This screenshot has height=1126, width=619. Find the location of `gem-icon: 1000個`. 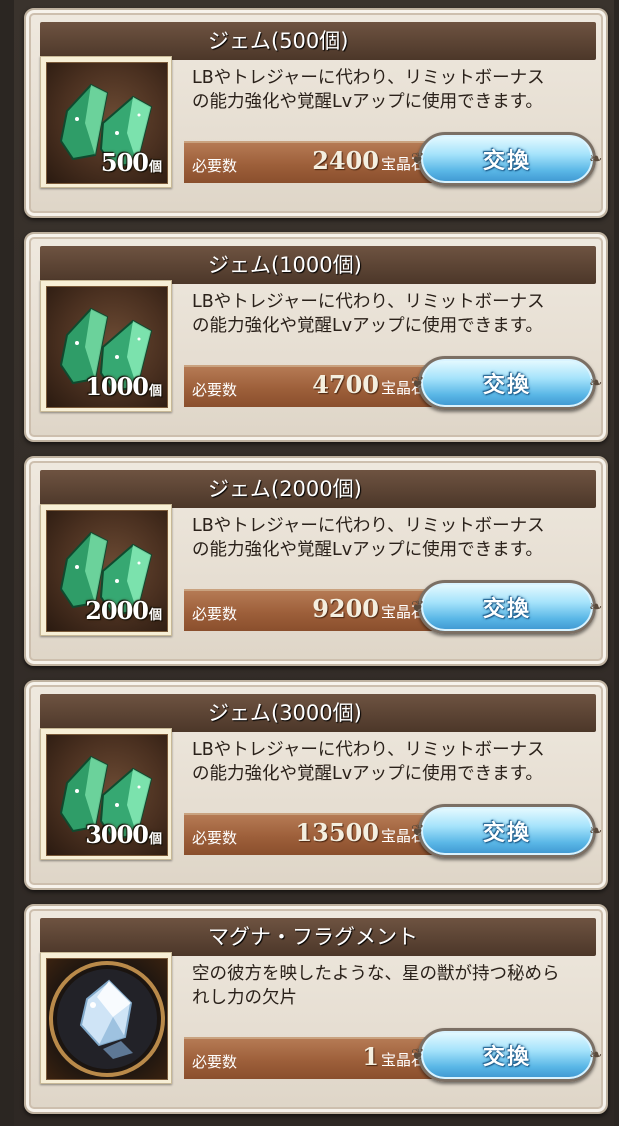

gem-icon: 1000個 is located at coordinates (107, 347).